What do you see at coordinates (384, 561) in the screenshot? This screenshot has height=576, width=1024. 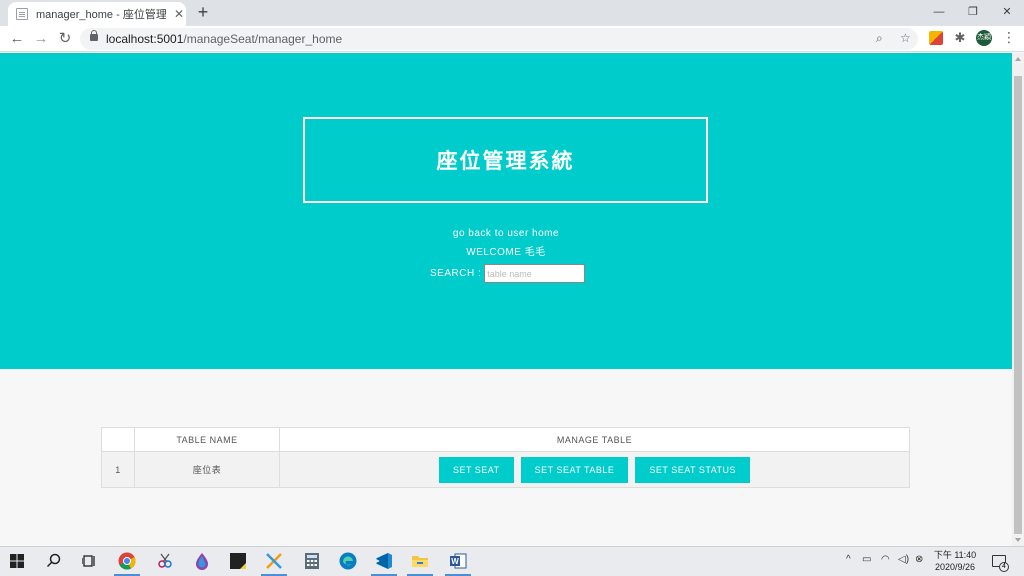 I see `vscode-icon` at bounding box center [384, 561].